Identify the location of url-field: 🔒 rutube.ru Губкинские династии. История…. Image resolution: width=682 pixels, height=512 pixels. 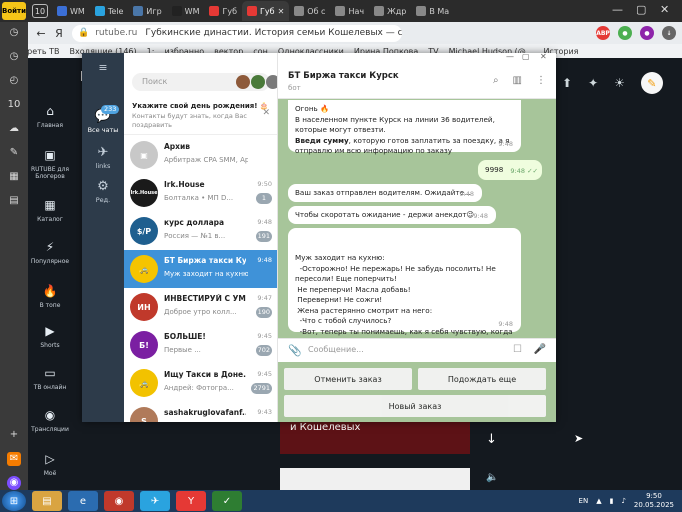
(237, 33).